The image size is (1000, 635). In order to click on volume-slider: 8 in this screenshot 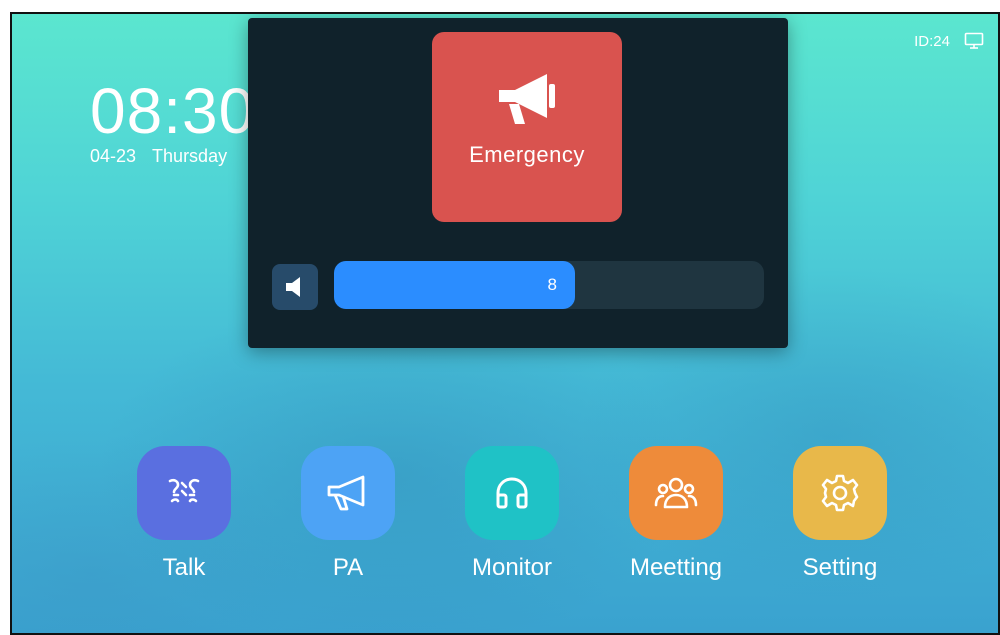, I will do `click(549, 285)`.